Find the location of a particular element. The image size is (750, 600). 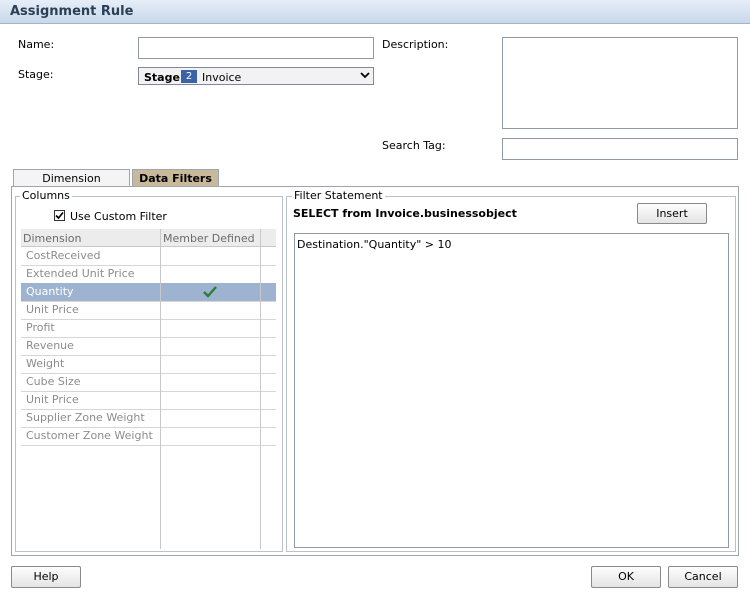

column-header-member-defined: Member Defined is located at coordinates (209, 238).